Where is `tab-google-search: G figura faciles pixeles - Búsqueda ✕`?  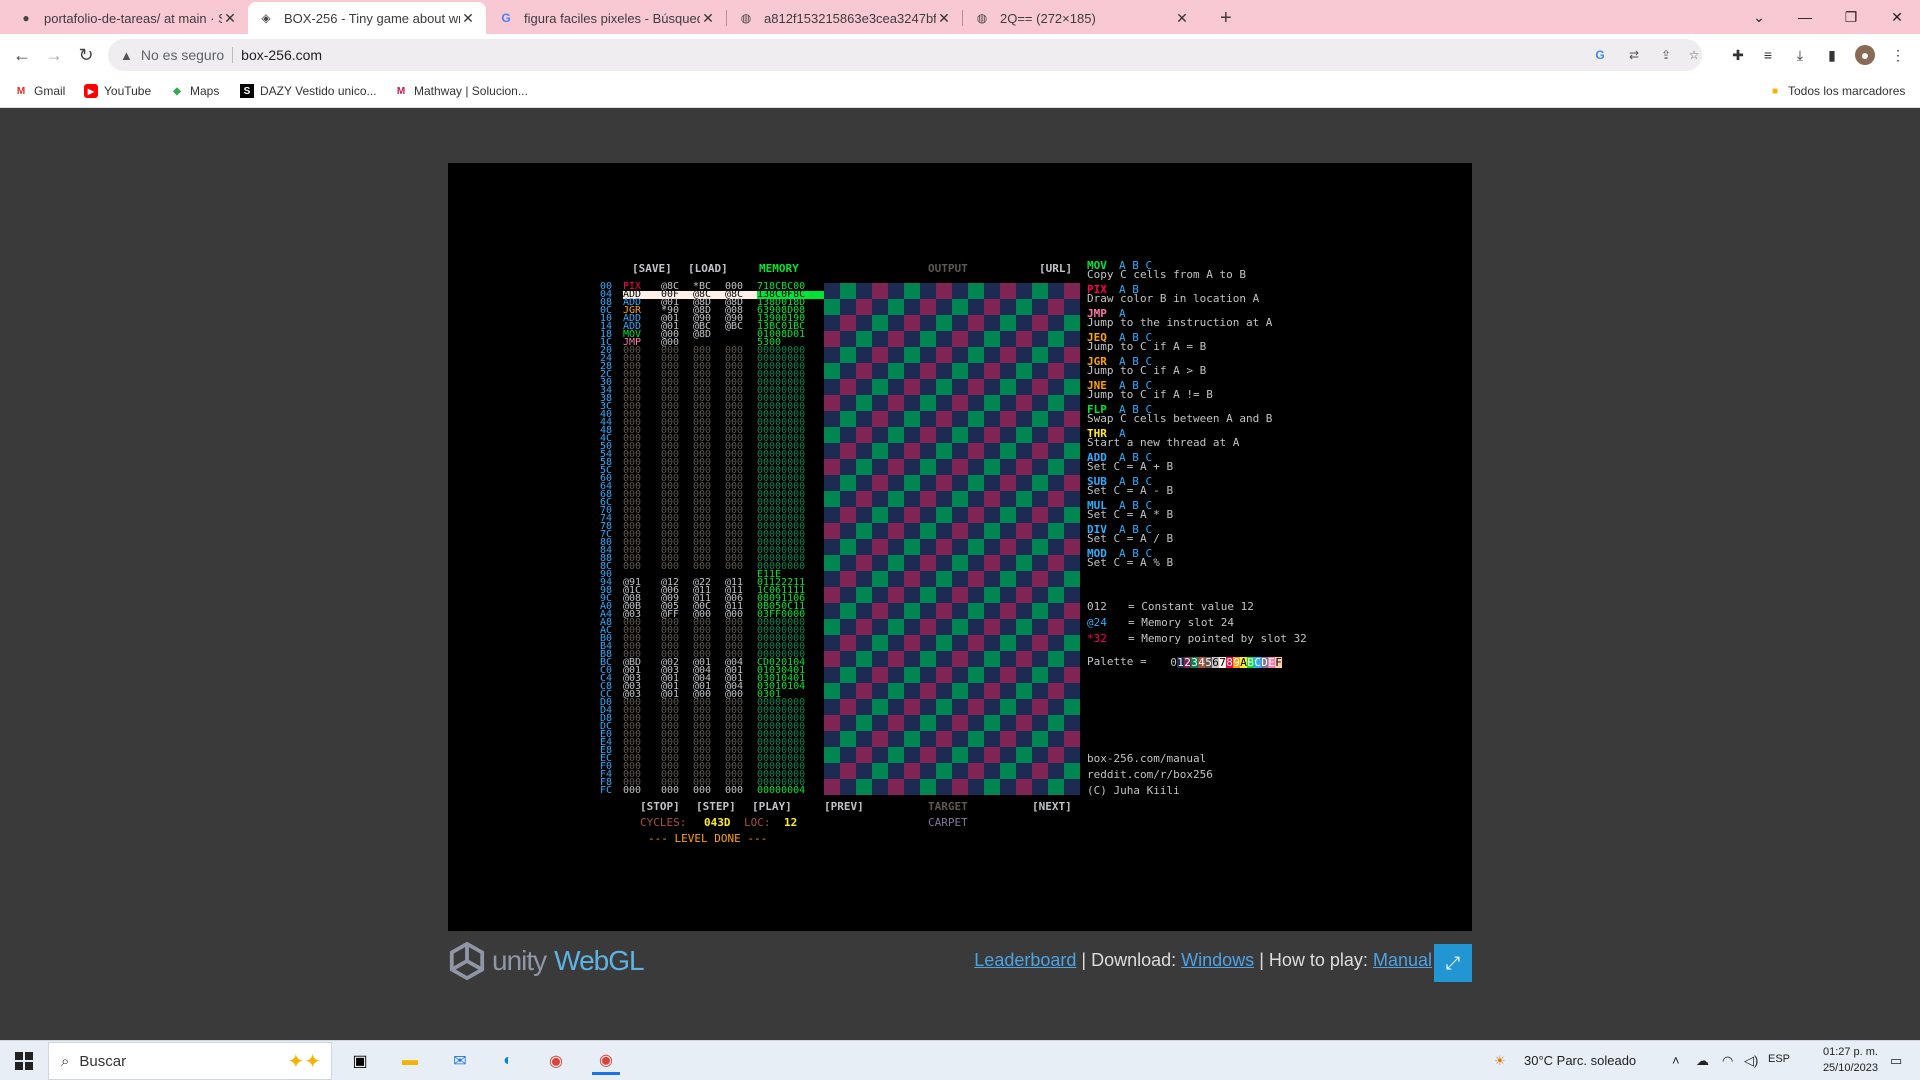
tab-google-search: G figura faciles pixeles - Búsqueda ✕ is located at coordinates (607, 18).